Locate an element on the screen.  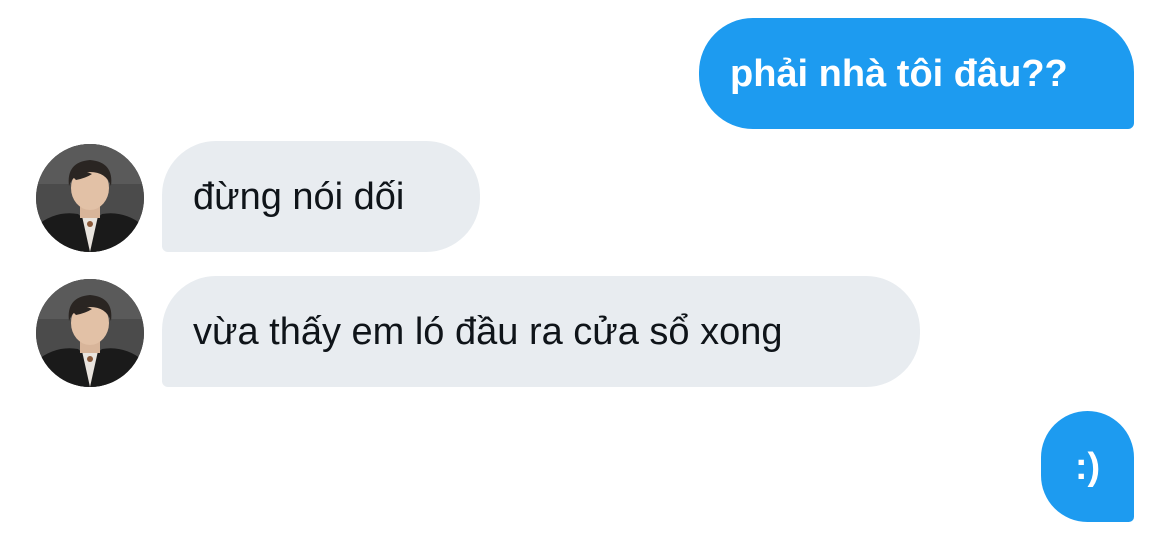
message-text: :) is located at coordinates (1087, 466).